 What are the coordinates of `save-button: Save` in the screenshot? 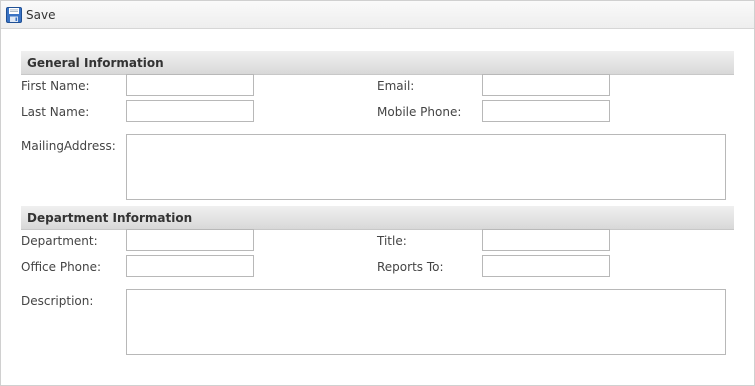 It's located at (30, 15).